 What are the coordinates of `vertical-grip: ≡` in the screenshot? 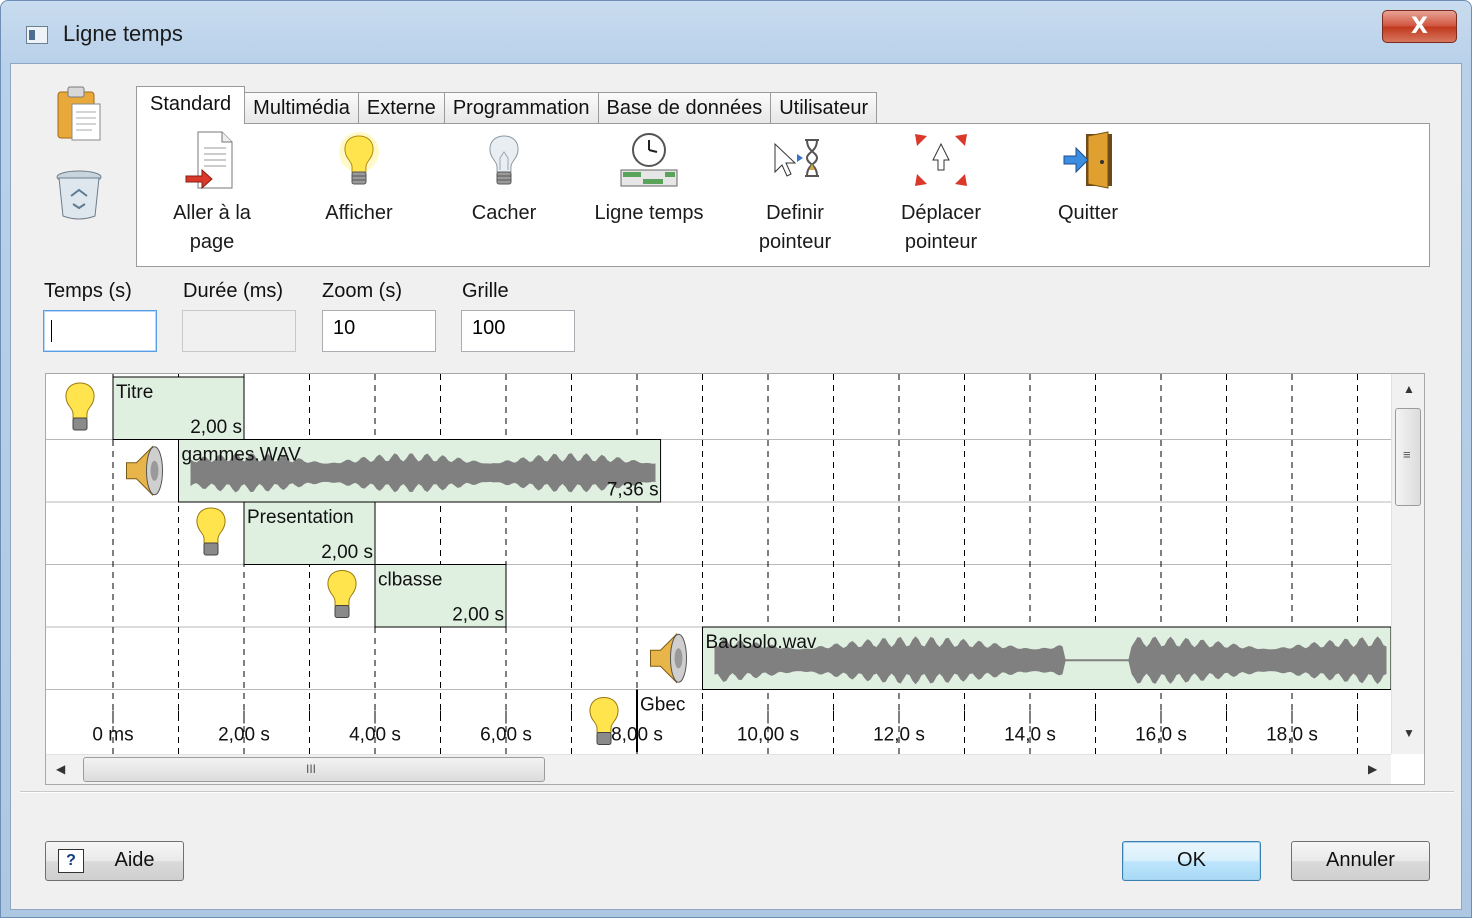 It's located at (1407, 454).